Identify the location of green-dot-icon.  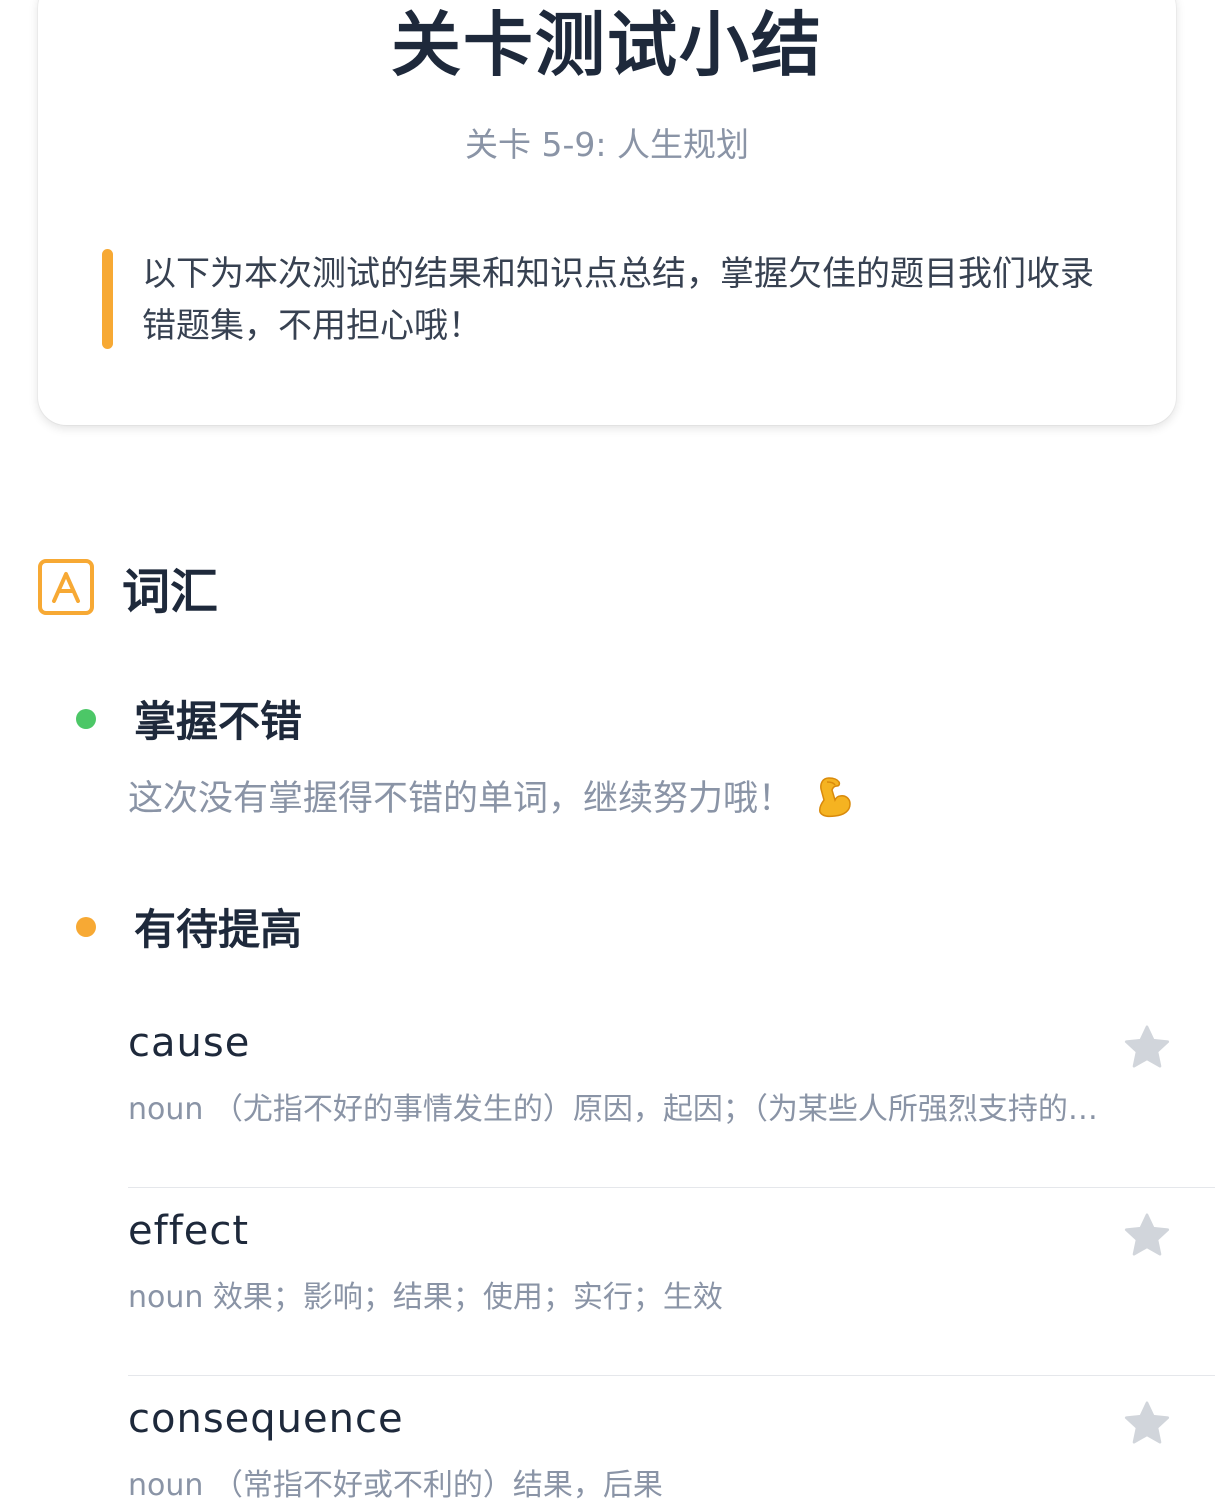
(86, 718).